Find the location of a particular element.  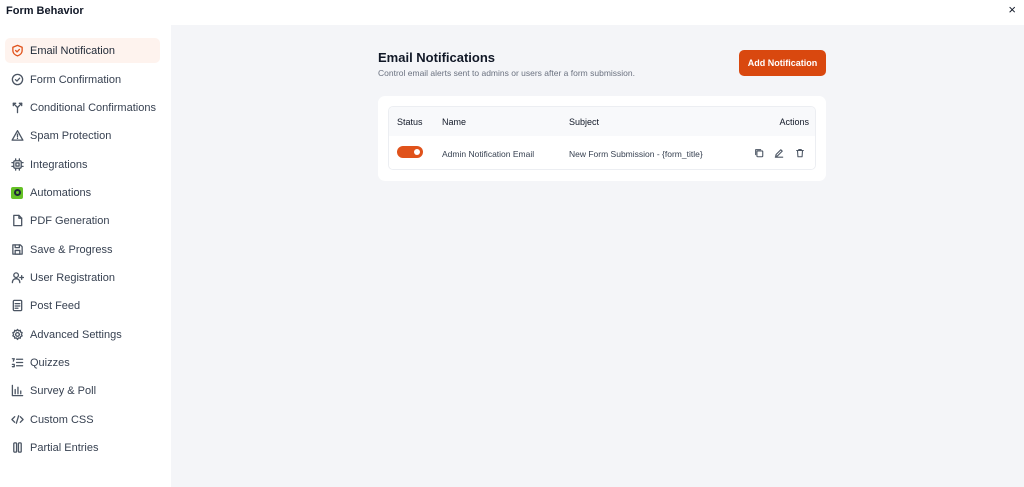

sidebar-item-spam-protection: Spam Protection is located at coordinates (82, 135).